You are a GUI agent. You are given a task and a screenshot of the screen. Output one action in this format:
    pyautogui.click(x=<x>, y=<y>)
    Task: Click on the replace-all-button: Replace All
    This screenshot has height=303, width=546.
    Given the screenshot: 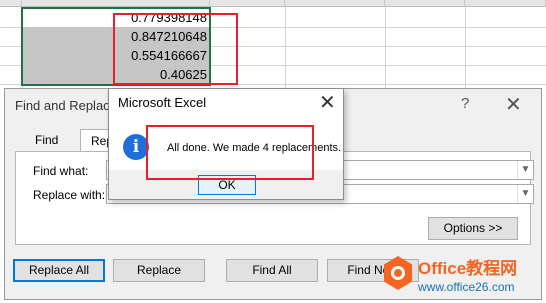 What is the action you would take?
    pyautogui.click(x=59, y=270)
    